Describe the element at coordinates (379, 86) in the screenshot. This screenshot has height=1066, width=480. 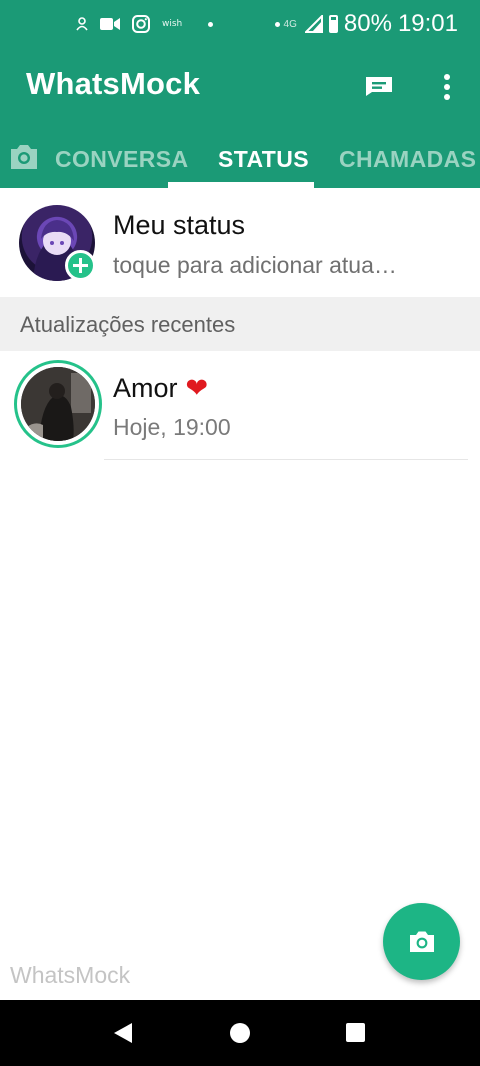
I see `new-chat-icon` at that location.